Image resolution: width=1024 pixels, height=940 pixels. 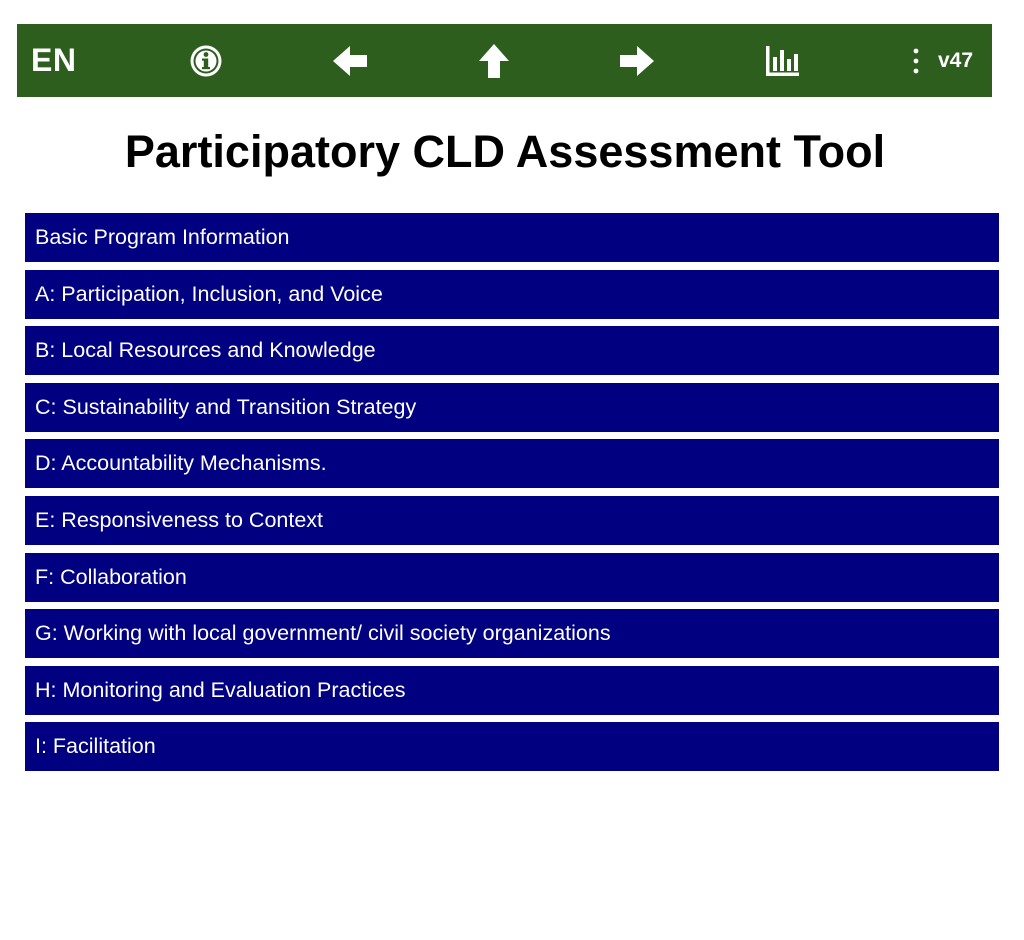 I want to click on section-a-participation: A: Participation, Inclusion, and Voice, so click(x=512, y=294).